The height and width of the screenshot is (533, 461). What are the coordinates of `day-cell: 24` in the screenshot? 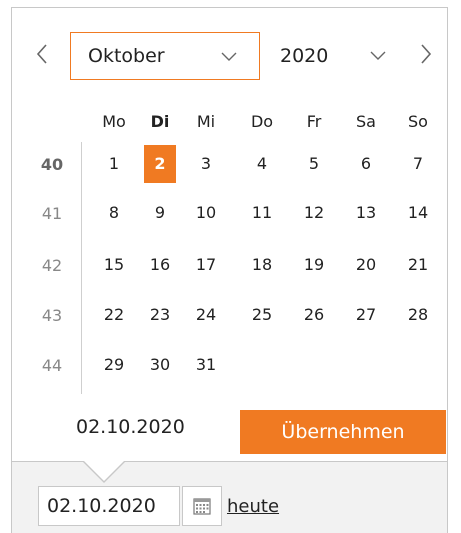 It's located at (206, 315).